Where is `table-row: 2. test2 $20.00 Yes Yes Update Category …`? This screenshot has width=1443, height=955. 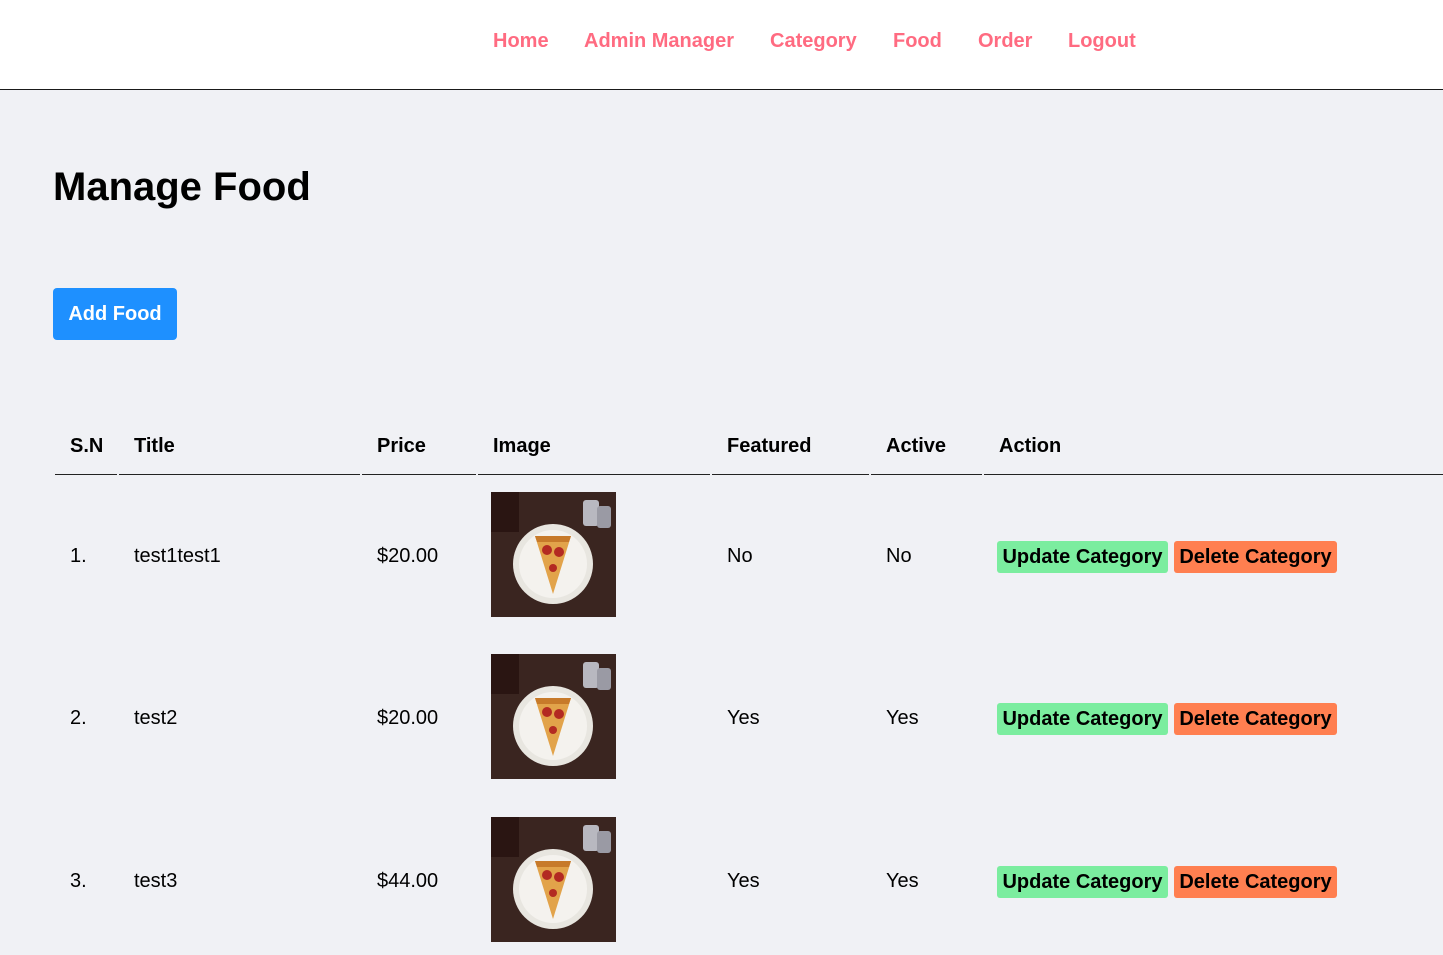 table-row: 2. test2 $20.00 Yes Yes Update Category … is located at coordinates (749, 716).